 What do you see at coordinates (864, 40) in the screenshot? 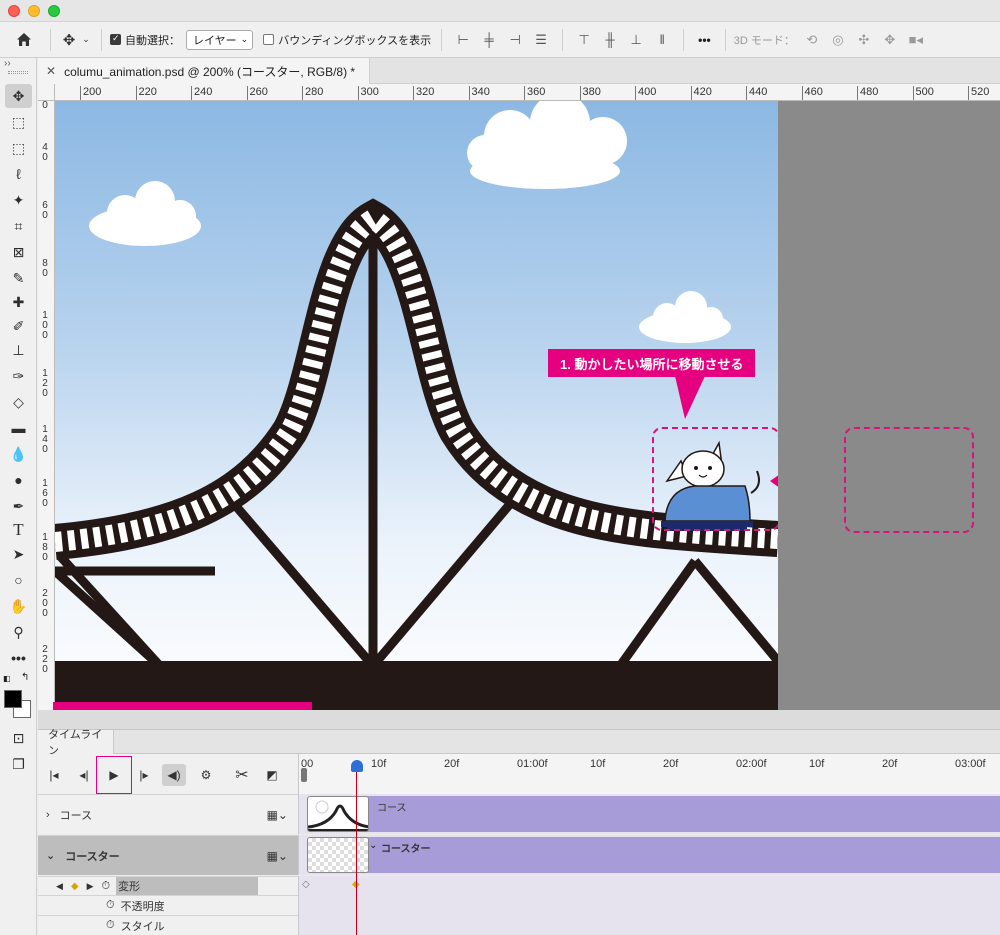
I see `3d-pan-icon: ✣` at bounding box center [864, 40].